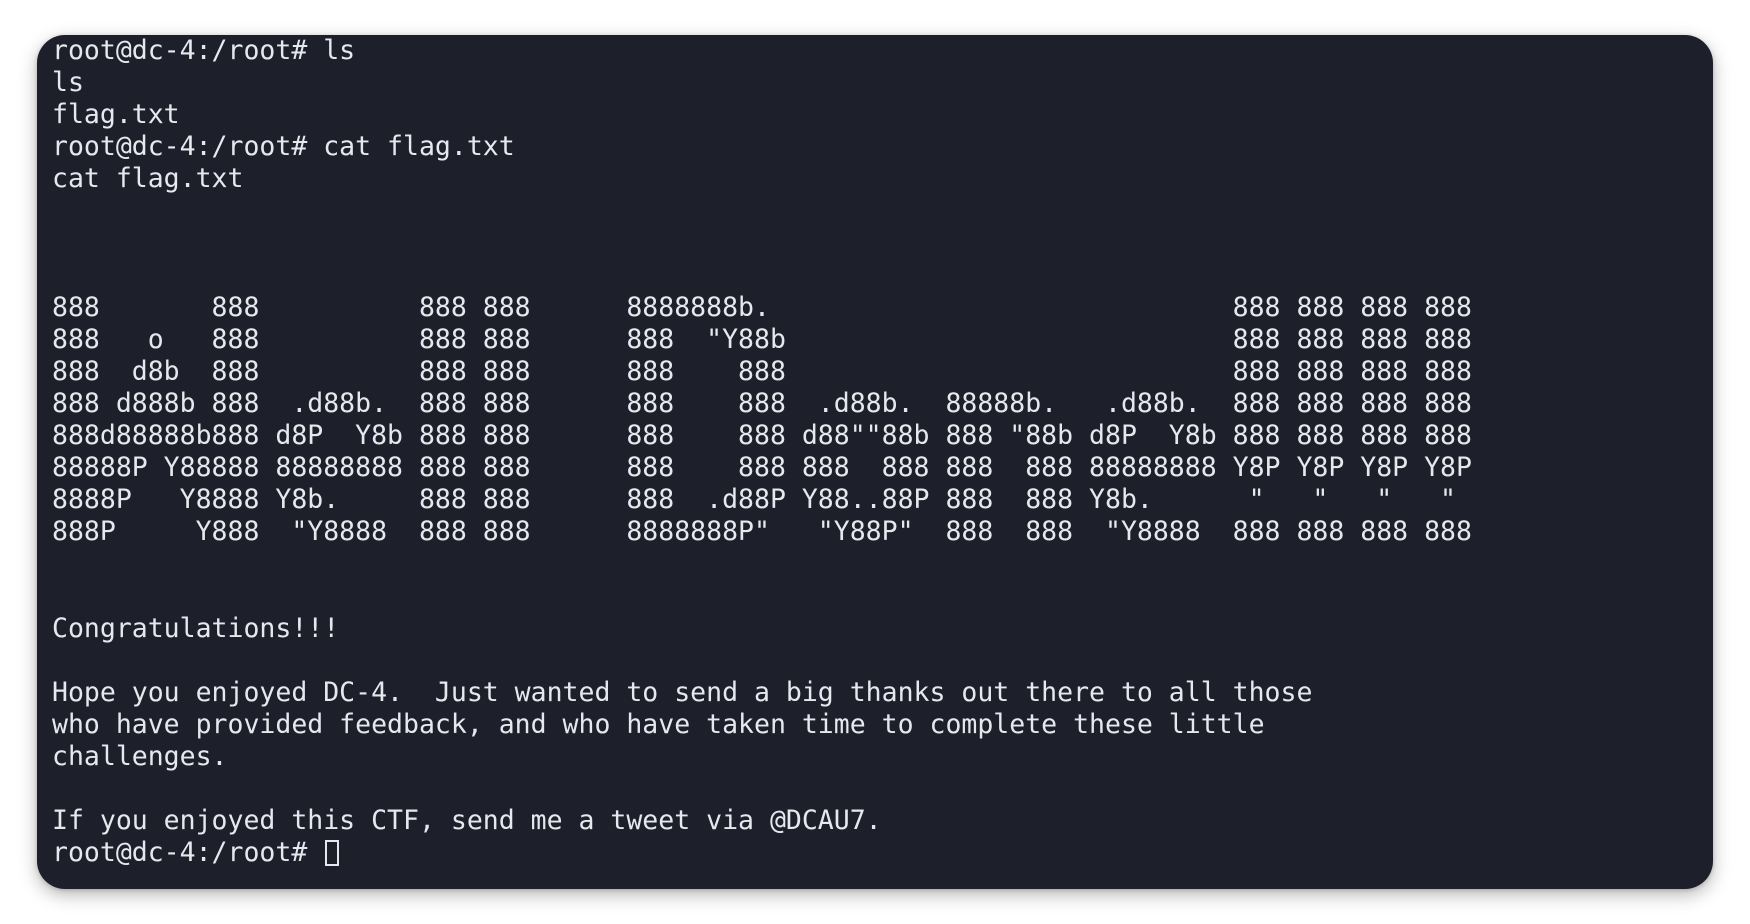 This screenshot has width=1750, height=924. I want to click on terminal-line: flag.txt, so click(116, 115).